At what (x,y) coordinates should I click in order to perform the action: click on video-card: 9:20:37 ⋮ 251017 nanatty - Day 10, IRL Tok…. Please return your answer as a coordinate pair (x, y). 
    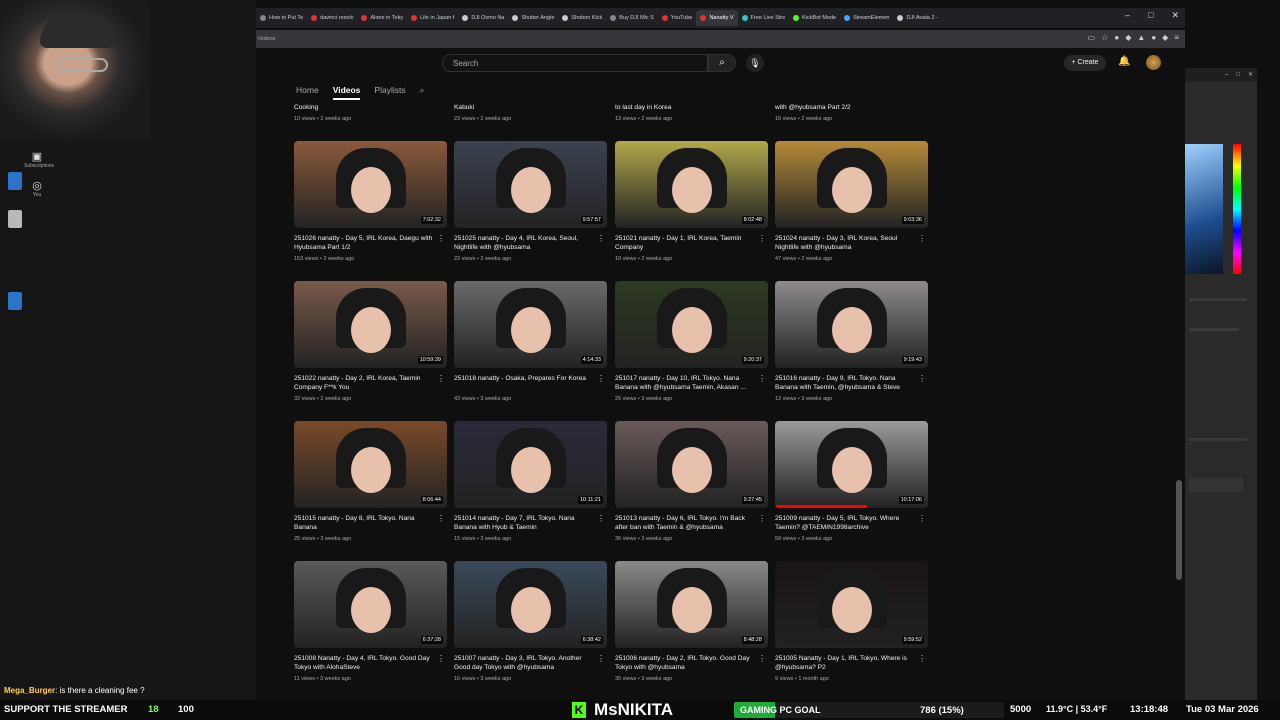
    Looking at the image, I should click on (691, 341).